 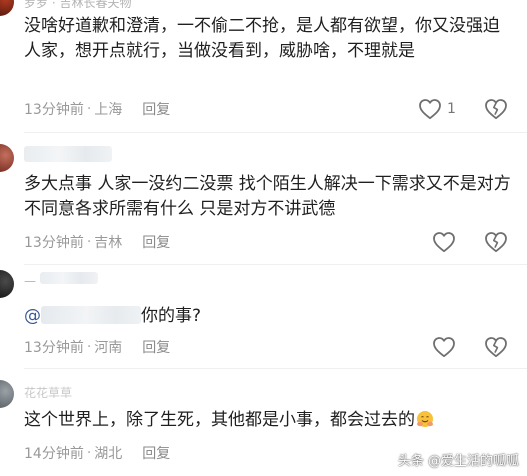 I want to click on comment-time: 14分钟前, so click(x=54, y=454).